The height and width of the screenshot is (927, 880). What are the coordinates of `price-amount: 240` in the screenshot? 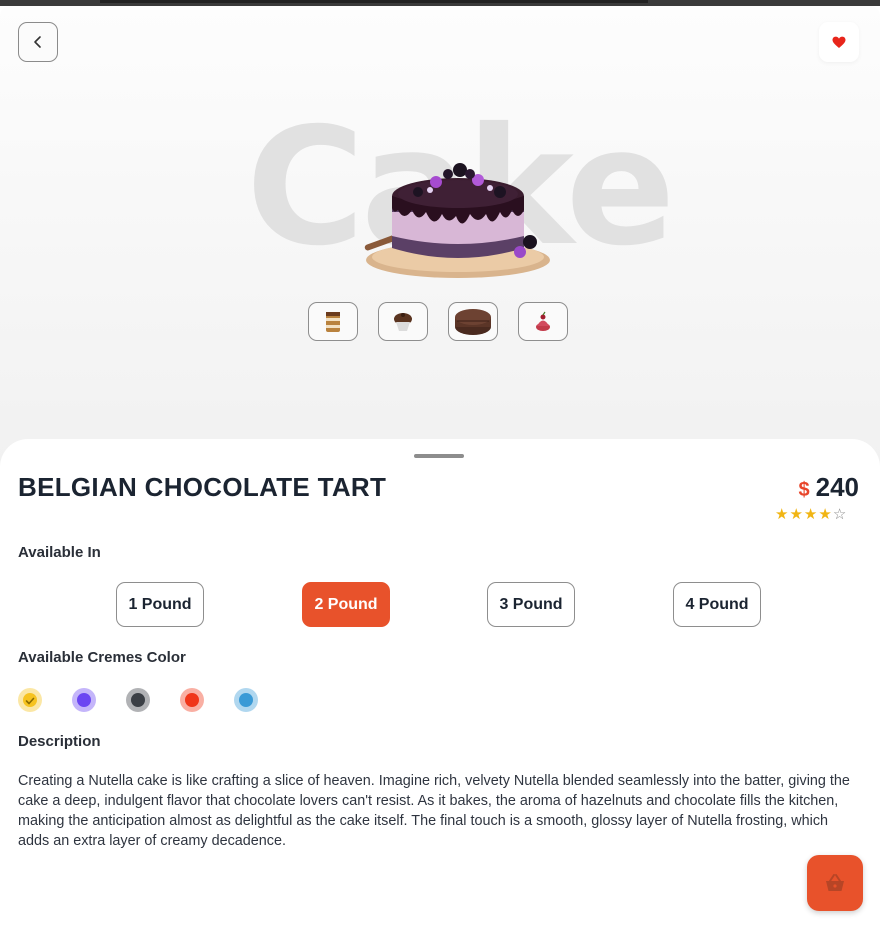 It's located at (837, 487).